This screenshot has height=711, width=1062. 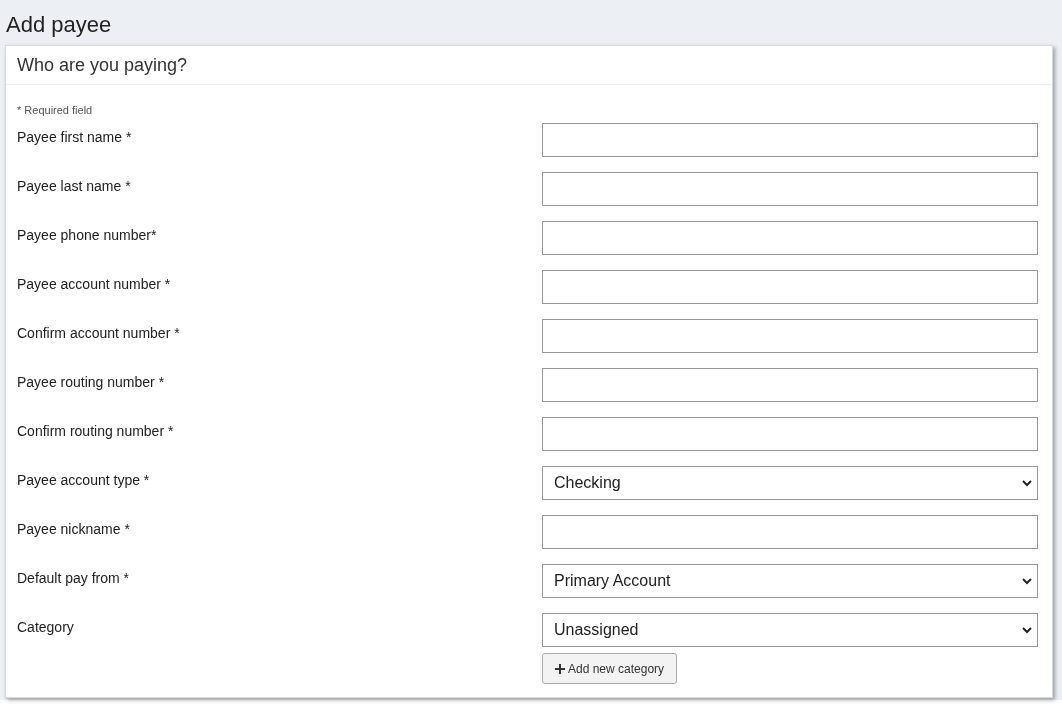 I want to click on field-label: Payee account type *, so click(x=83, y=480).